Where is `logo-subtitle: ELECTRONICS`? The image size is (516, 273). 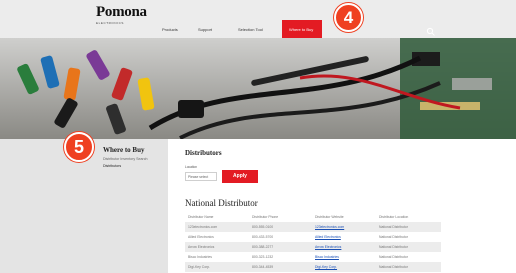 logo-subtitle: ELECTRONICS is located at coordinates (110, 23).